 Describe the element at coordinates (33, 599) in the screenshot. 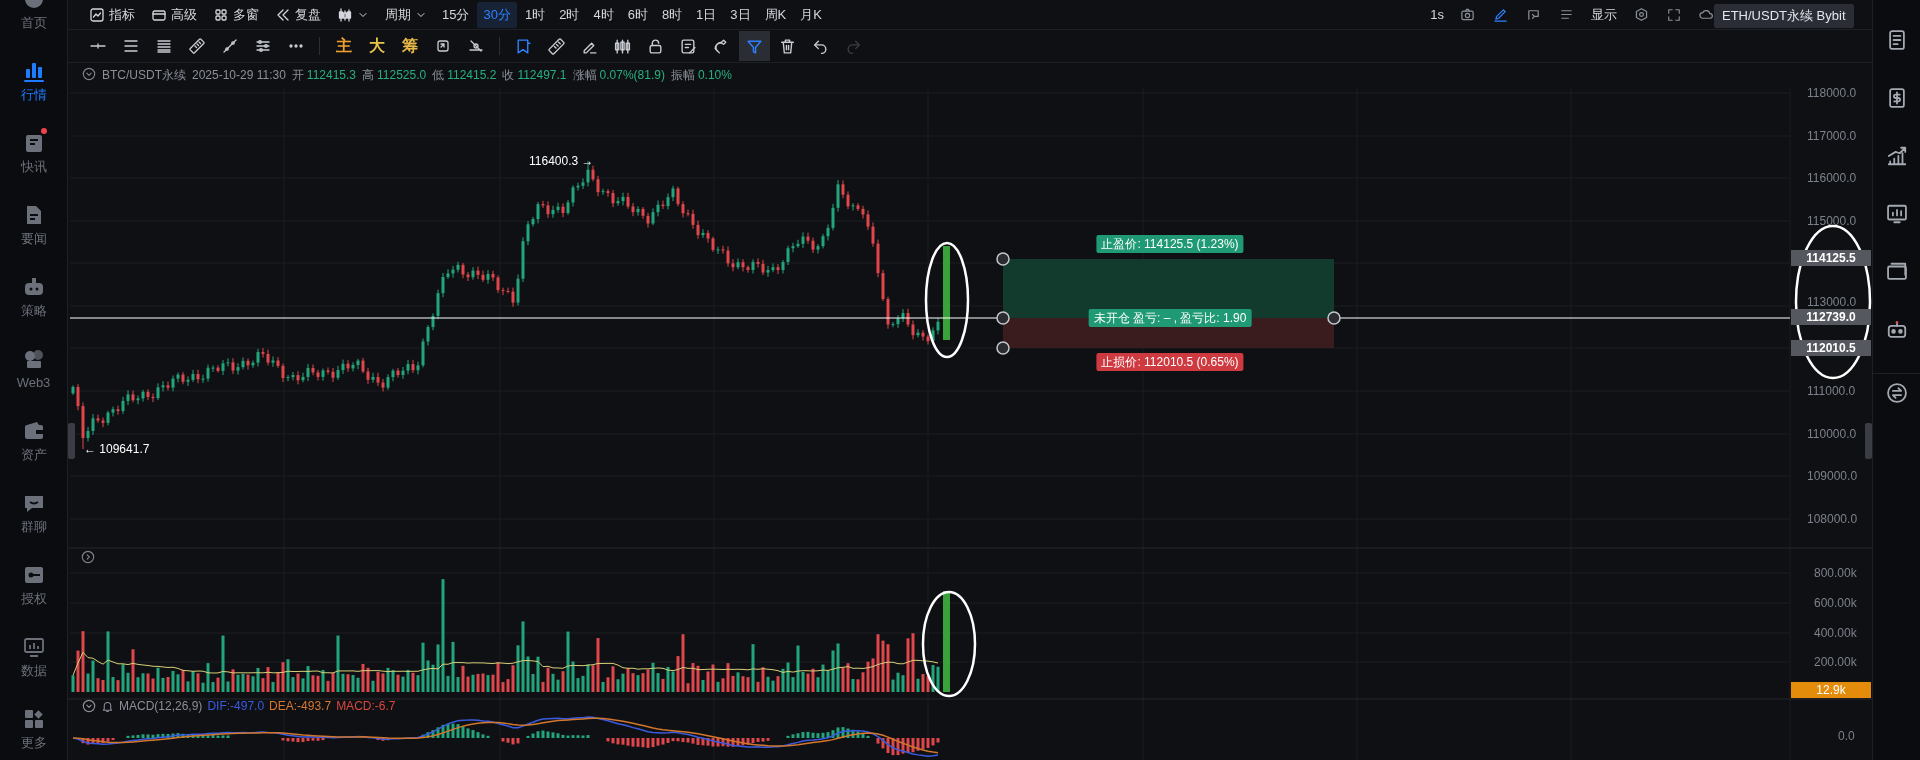

I see `sidebar-label: 授权` at that location.